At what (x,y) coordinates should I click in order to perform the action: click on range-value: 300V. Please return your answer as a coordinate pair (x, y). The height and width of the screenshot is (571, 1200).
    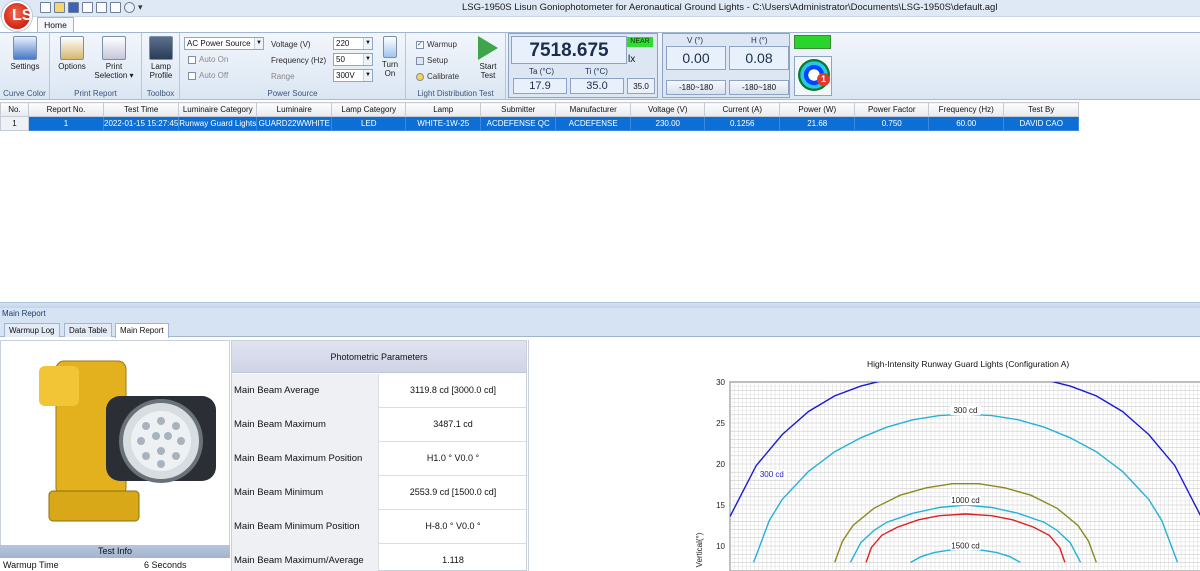
    Looking at the image, I should click on (345, 75).